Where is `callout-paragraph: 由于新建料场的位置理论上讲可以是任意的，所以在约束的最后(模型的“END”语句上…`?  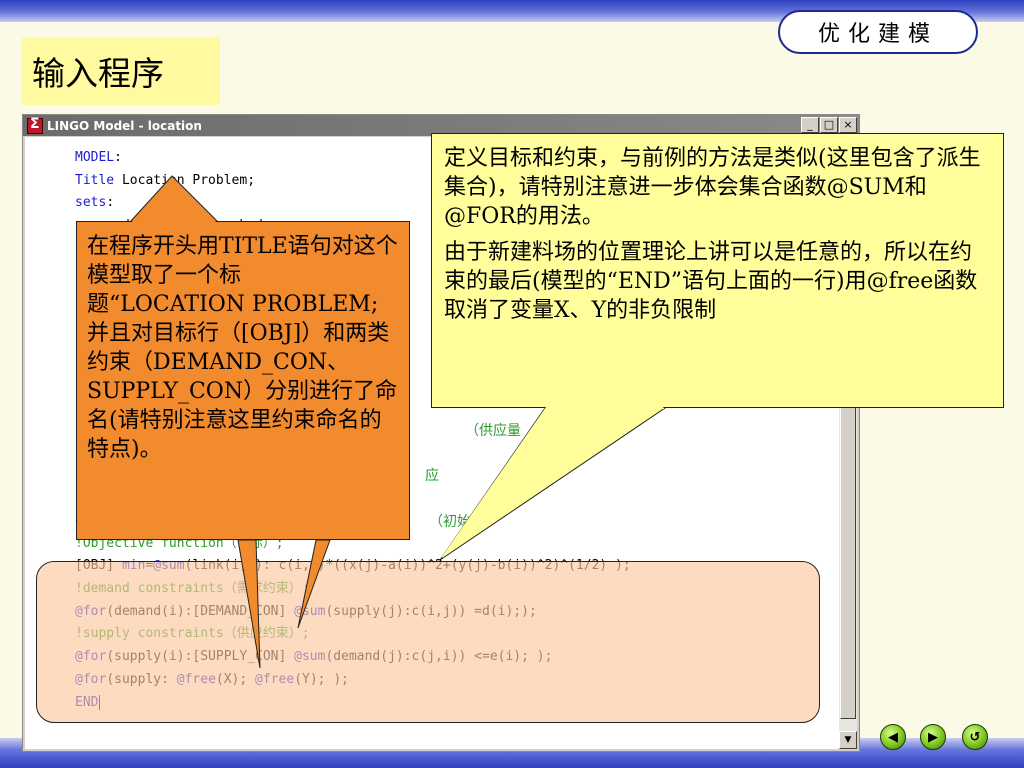 callout-paragraph: 由于新建料场的位置理论上讲可以是任意的，所以在约束的最后(模型的“END”语句上… is located at coordinates (711, 281).